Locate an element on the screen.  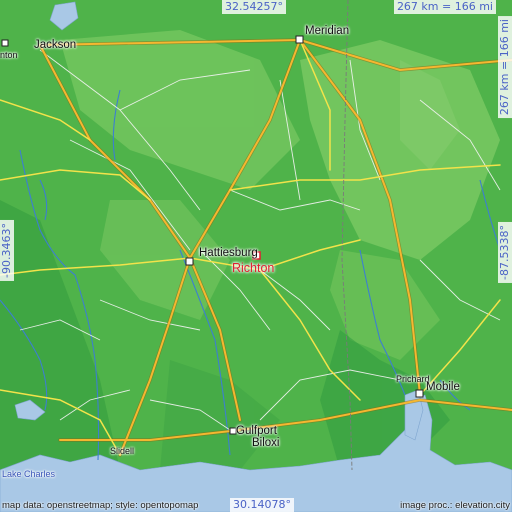
jackson-marker is located at coordinates (5, 43).